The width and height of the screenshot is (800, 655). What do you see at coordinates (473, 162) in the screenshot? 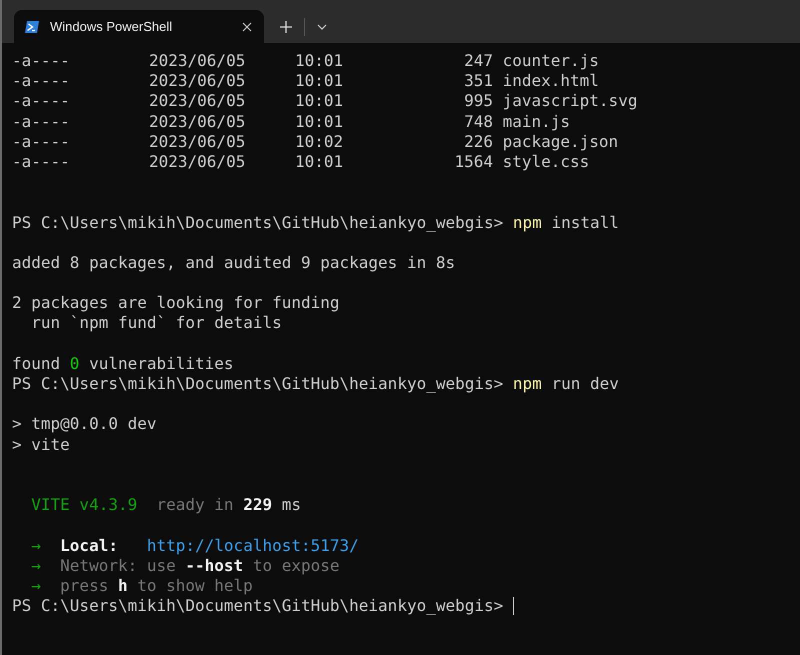
I see `file-size: 1564` at bounding box center [473, 162].